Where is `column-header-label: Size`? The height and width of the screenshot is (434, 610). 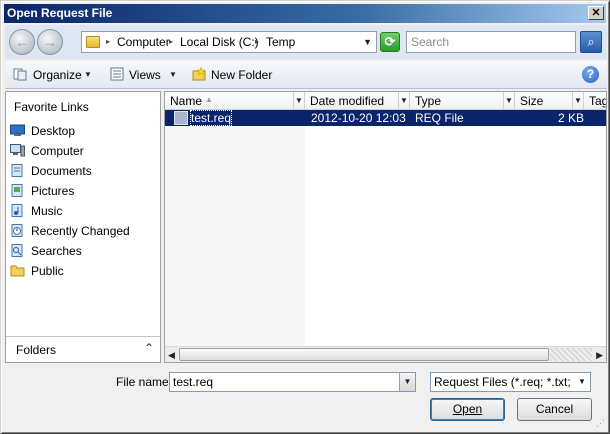 column-header-label: Size is located at coordinates (532, 101).